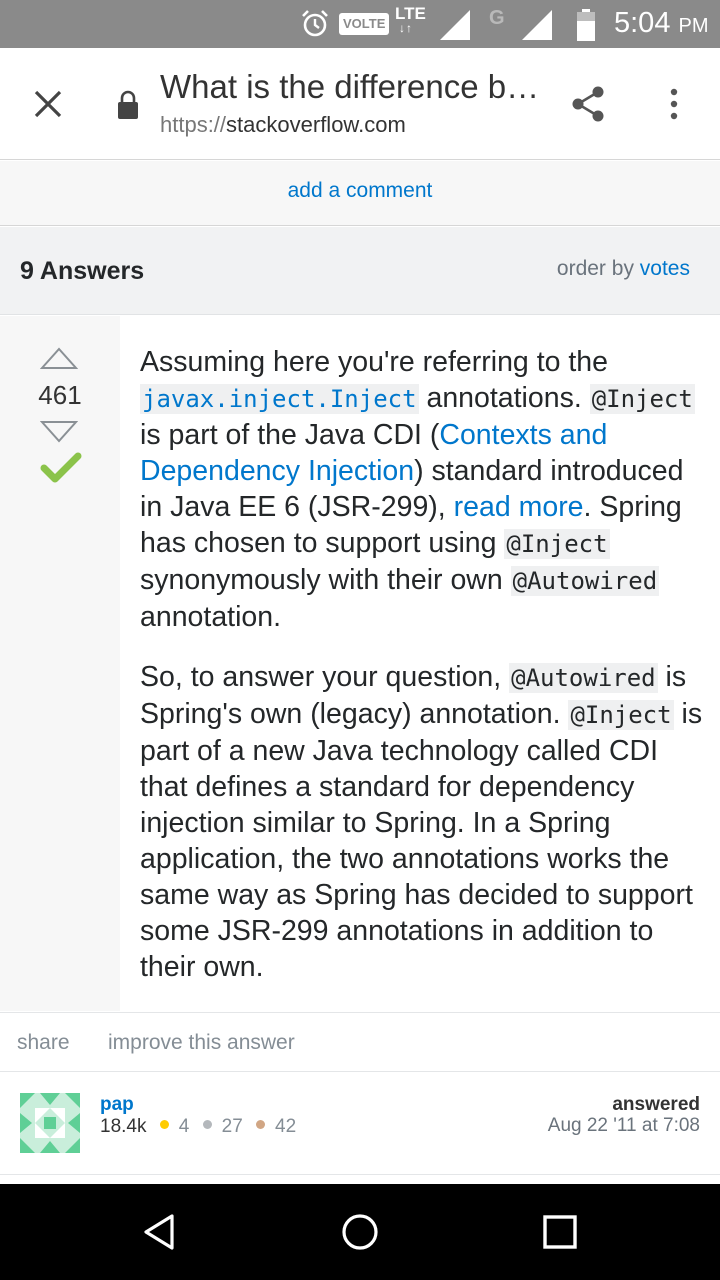  Describe the element at coordinates (283, 125) in the screenshot. I see `url-text: https://stackoverflow.com` at that location.